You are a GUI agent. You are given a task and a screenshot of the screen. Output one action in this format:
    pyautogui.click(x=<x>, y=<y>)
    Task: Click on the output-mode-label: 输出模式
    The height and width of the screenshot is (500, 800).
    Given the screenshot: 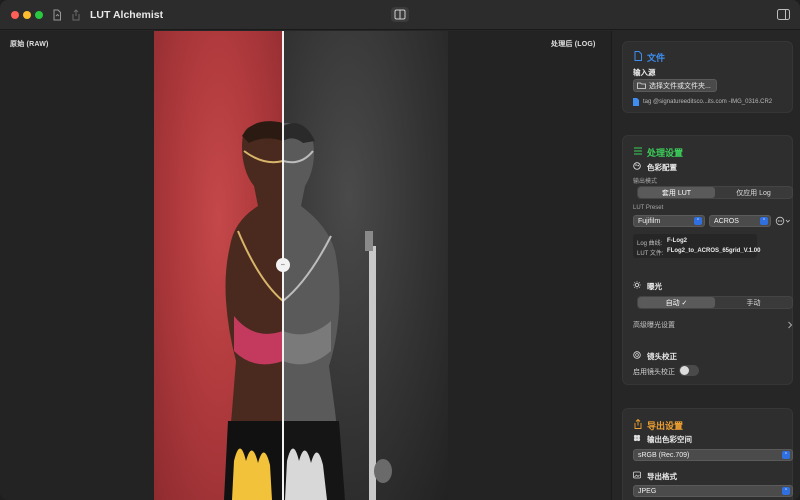 What is the action you would take?
    pyautogui.click(x=645, y=182)
    